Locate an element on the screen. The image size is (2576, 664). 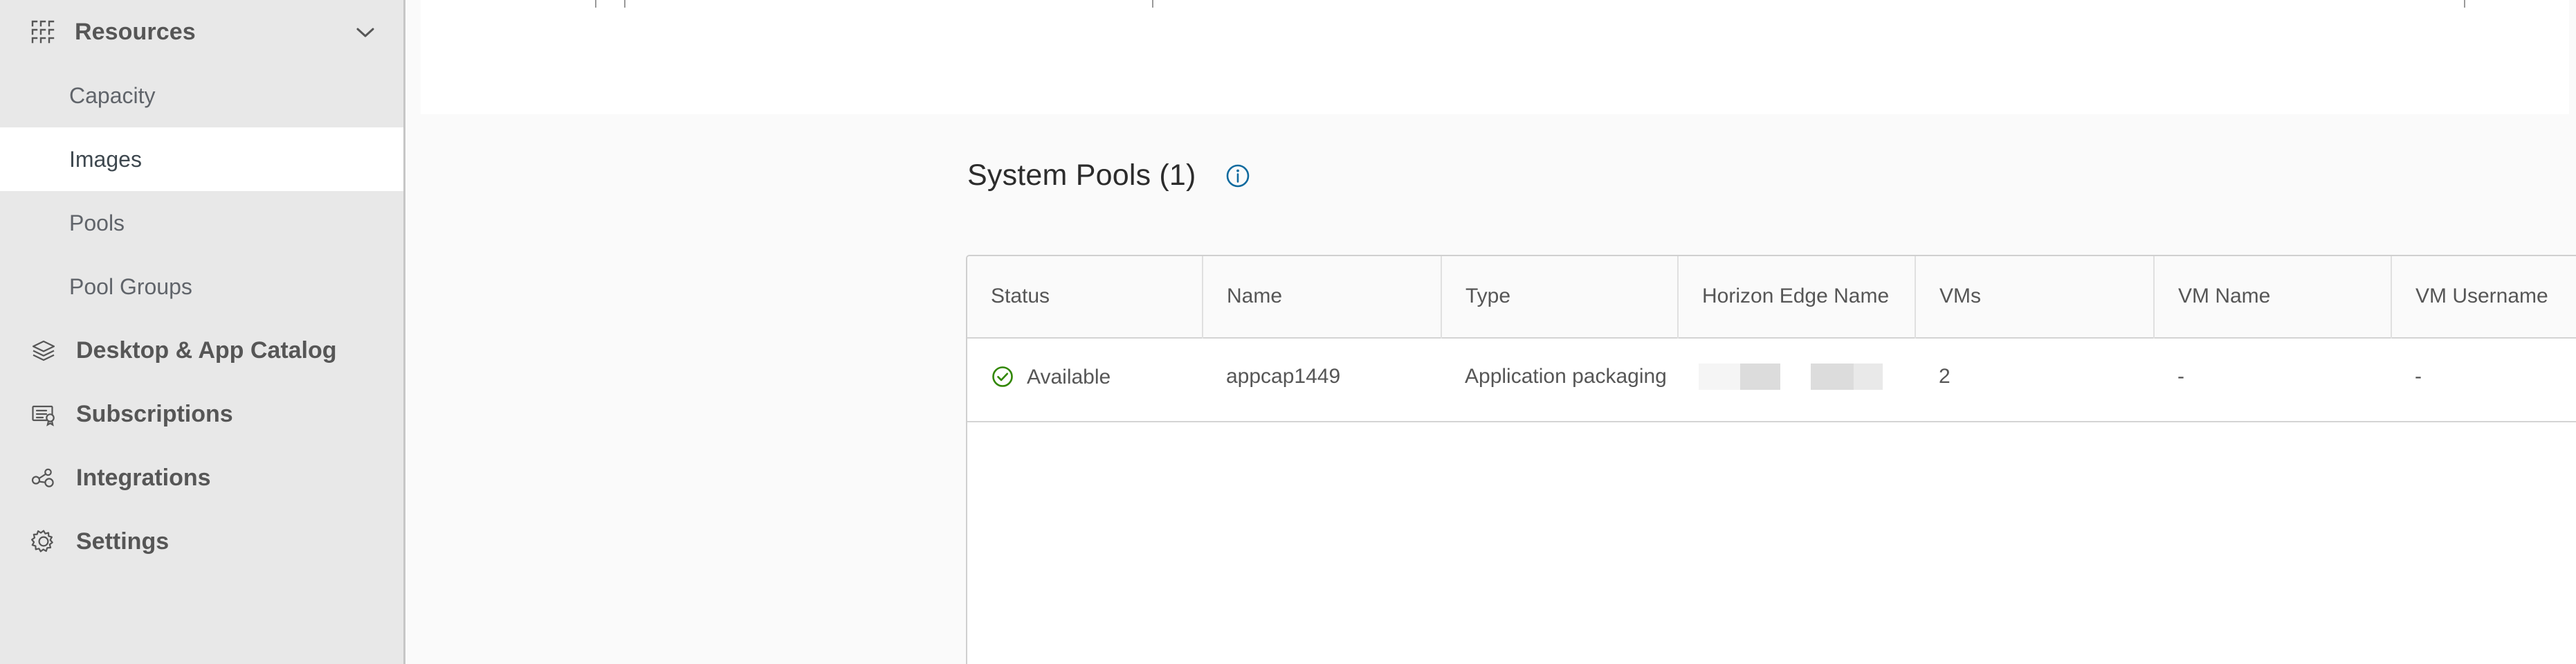
cell-status: Available is located at coordinates (1085, 380).